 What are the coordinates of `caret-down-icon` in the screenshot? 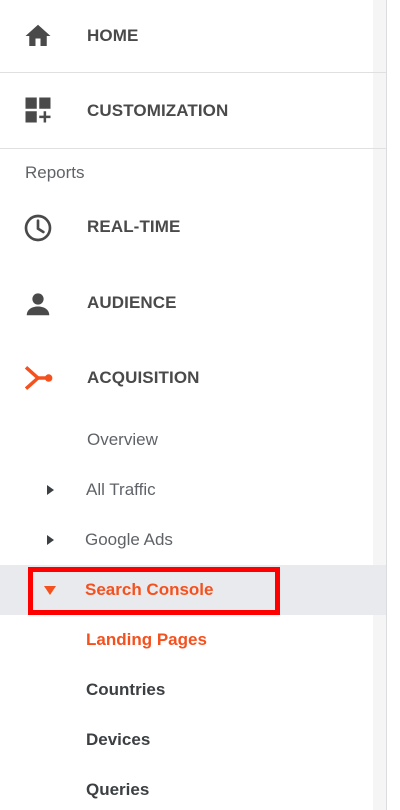 It's located at (50, 590).